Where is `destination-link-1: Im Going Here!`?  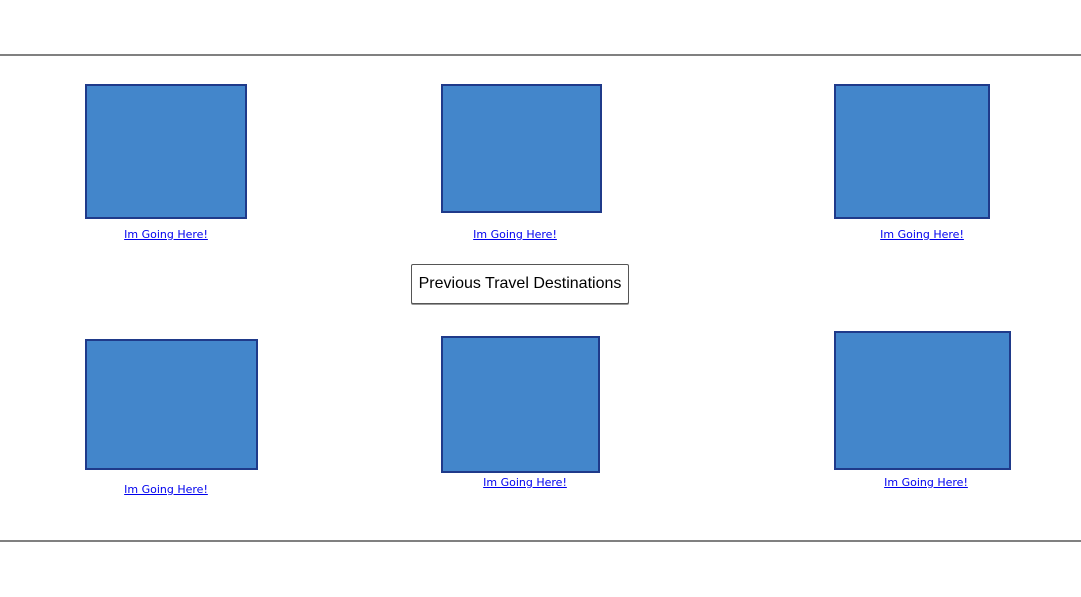 destination-link-1: Im Going Here! is located at coordinates (166, 234).